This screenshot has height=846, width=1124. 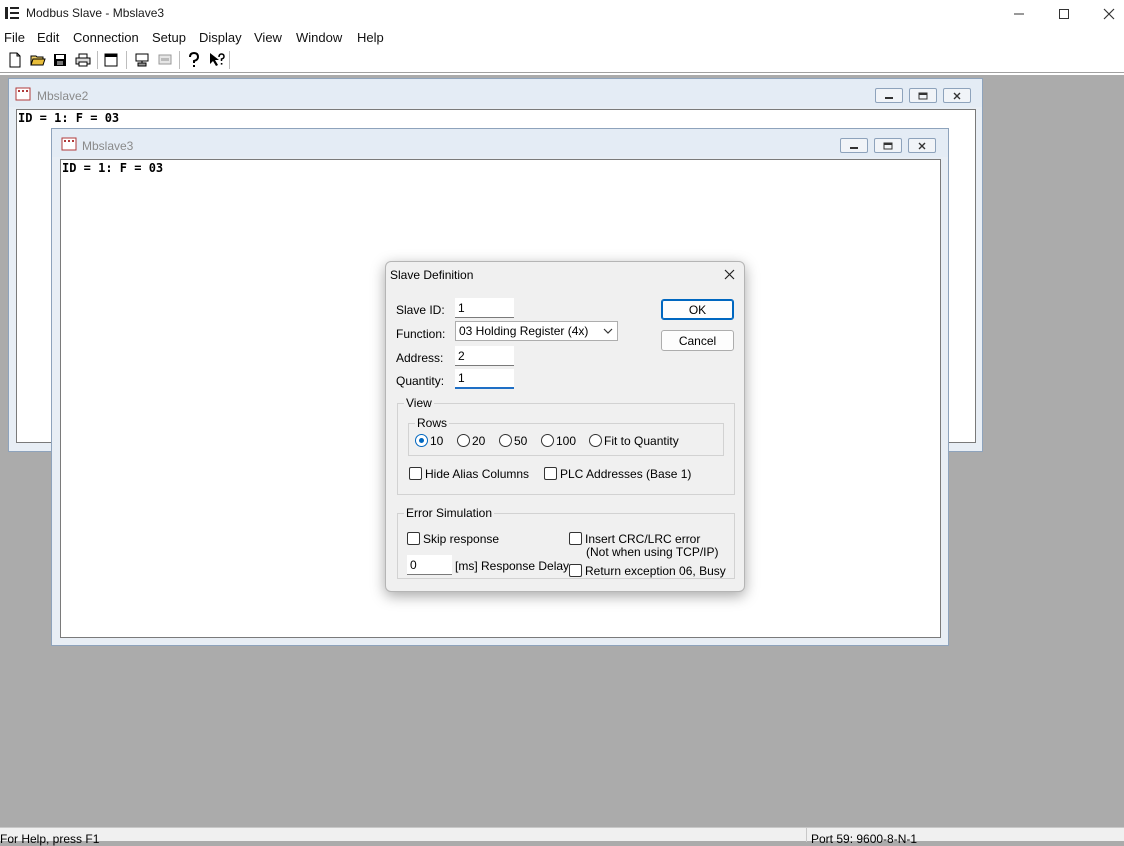 I want to click on menu-connection: Connection, so click(x=106, y=37).